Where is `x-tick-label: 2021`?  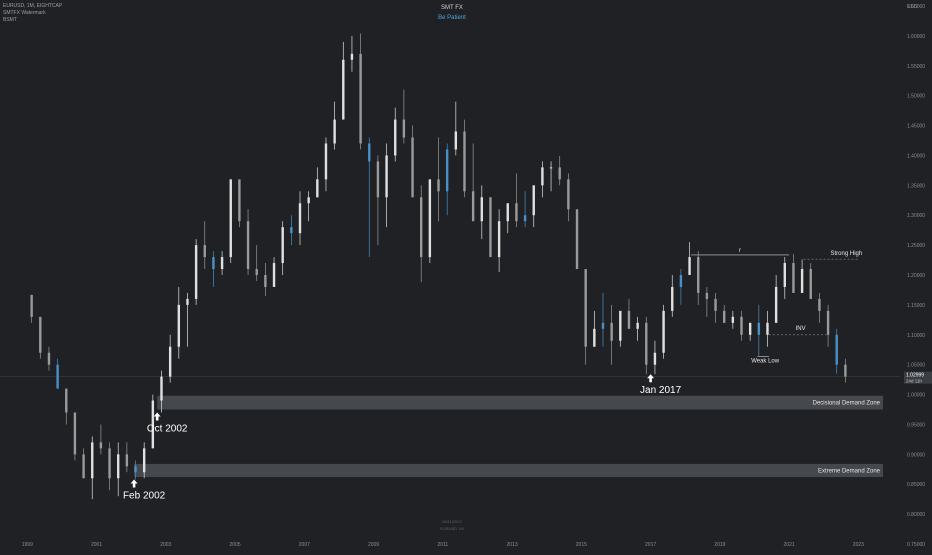
x-tick-label: 2021 is located at coordinates (789, 545).